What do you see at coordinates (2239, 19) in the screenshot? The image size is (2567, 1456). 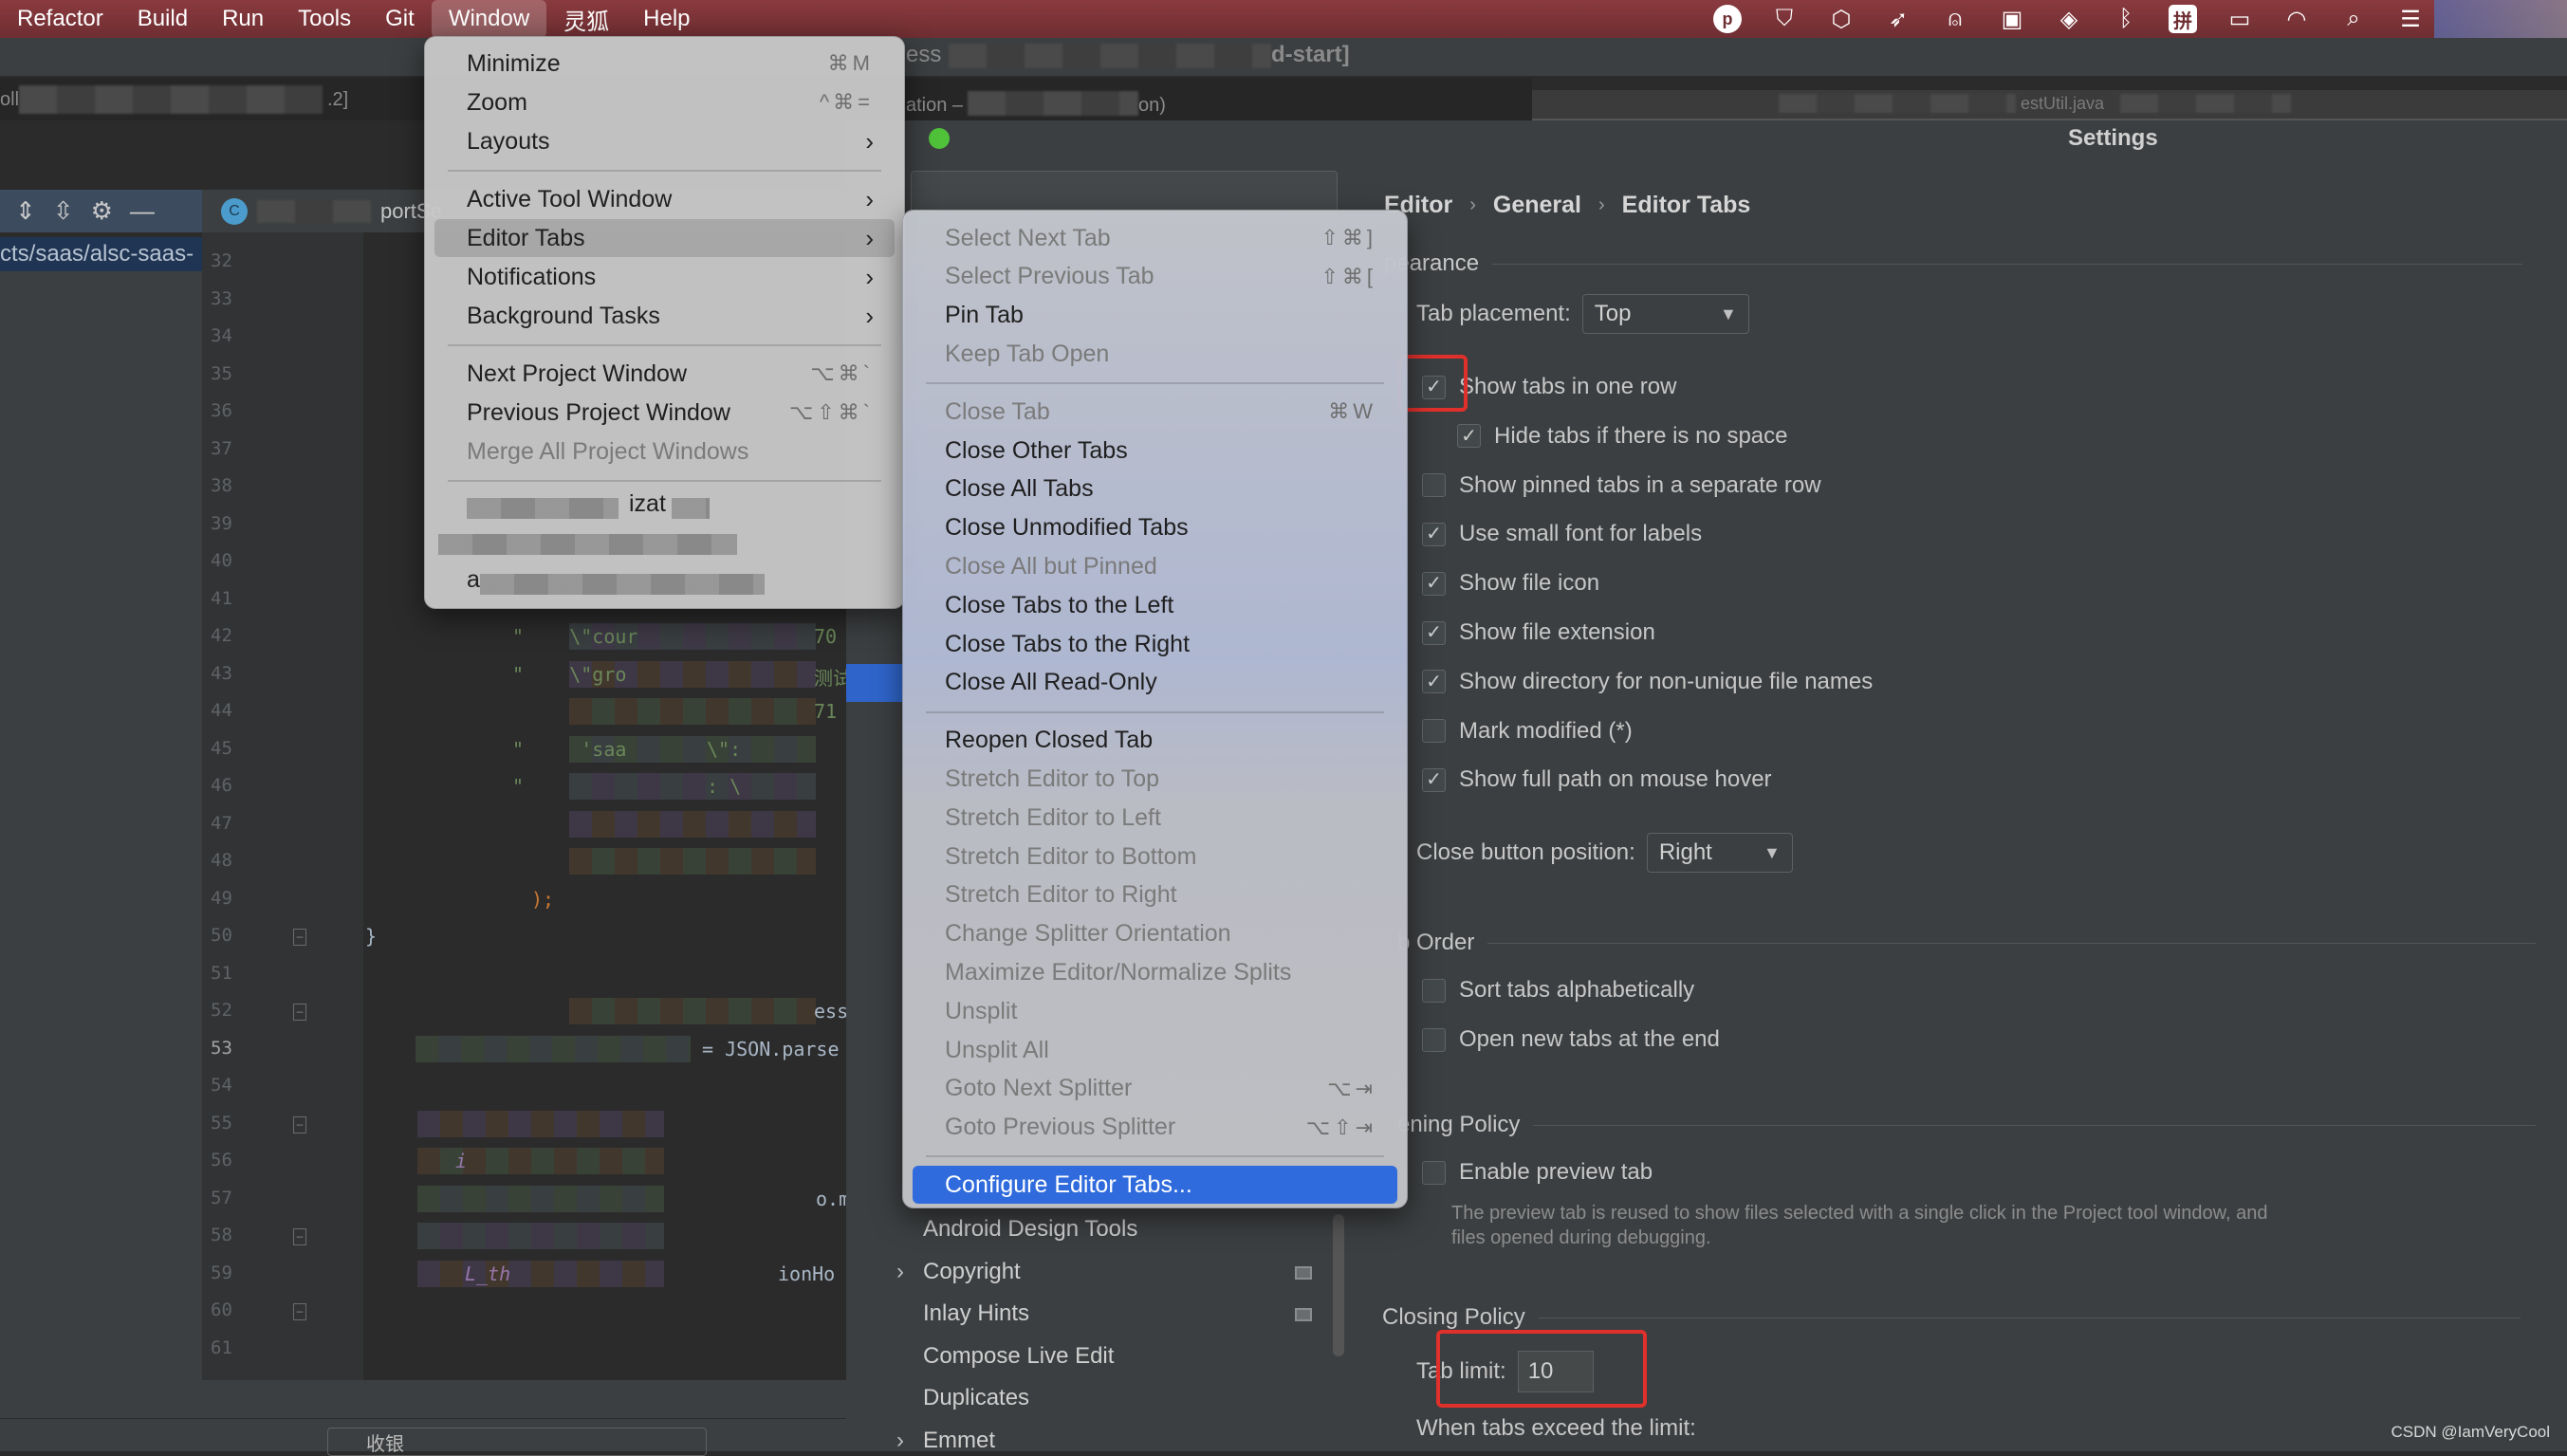 I see `battery-icon: ▭` at bounding box center [2239, 19].